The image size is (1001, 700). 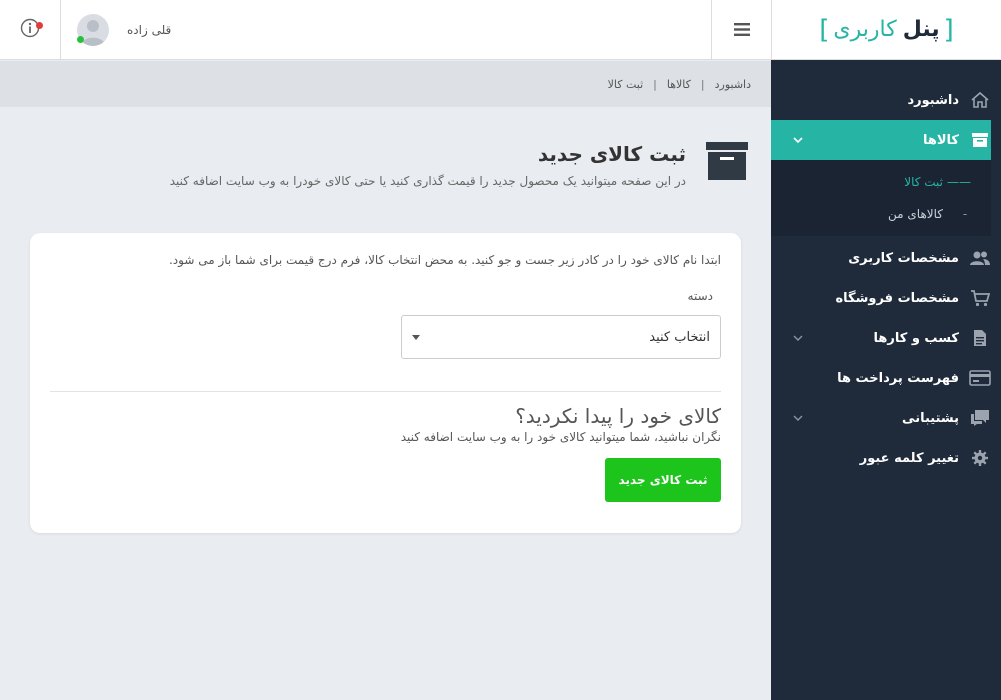 I want to click on document-icon, so click(x=980, y=338).